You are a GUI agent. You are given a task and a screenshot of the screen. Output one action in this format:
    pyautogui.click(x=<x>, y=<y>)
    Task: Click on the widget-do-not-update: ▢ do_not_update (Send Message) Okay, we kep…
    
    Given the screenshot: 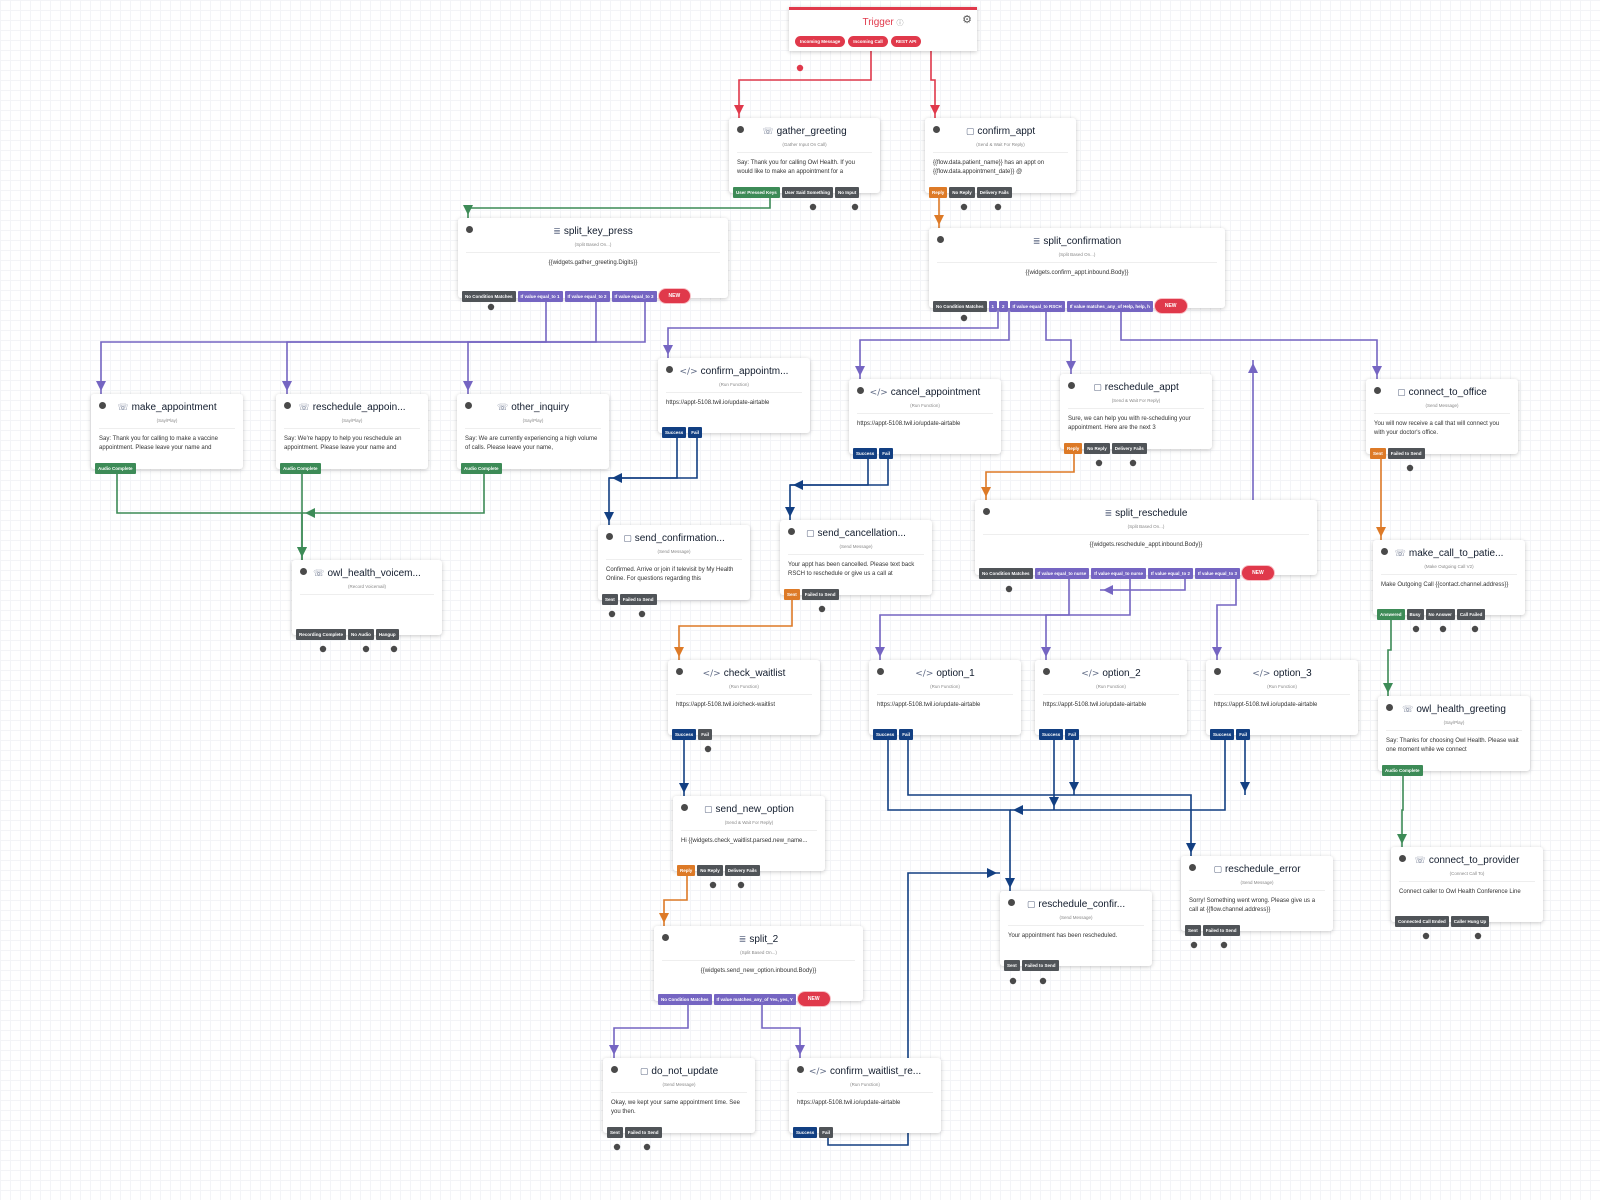 What is the action you would take?
    pyautogui.click(x=679, y=1098)
    